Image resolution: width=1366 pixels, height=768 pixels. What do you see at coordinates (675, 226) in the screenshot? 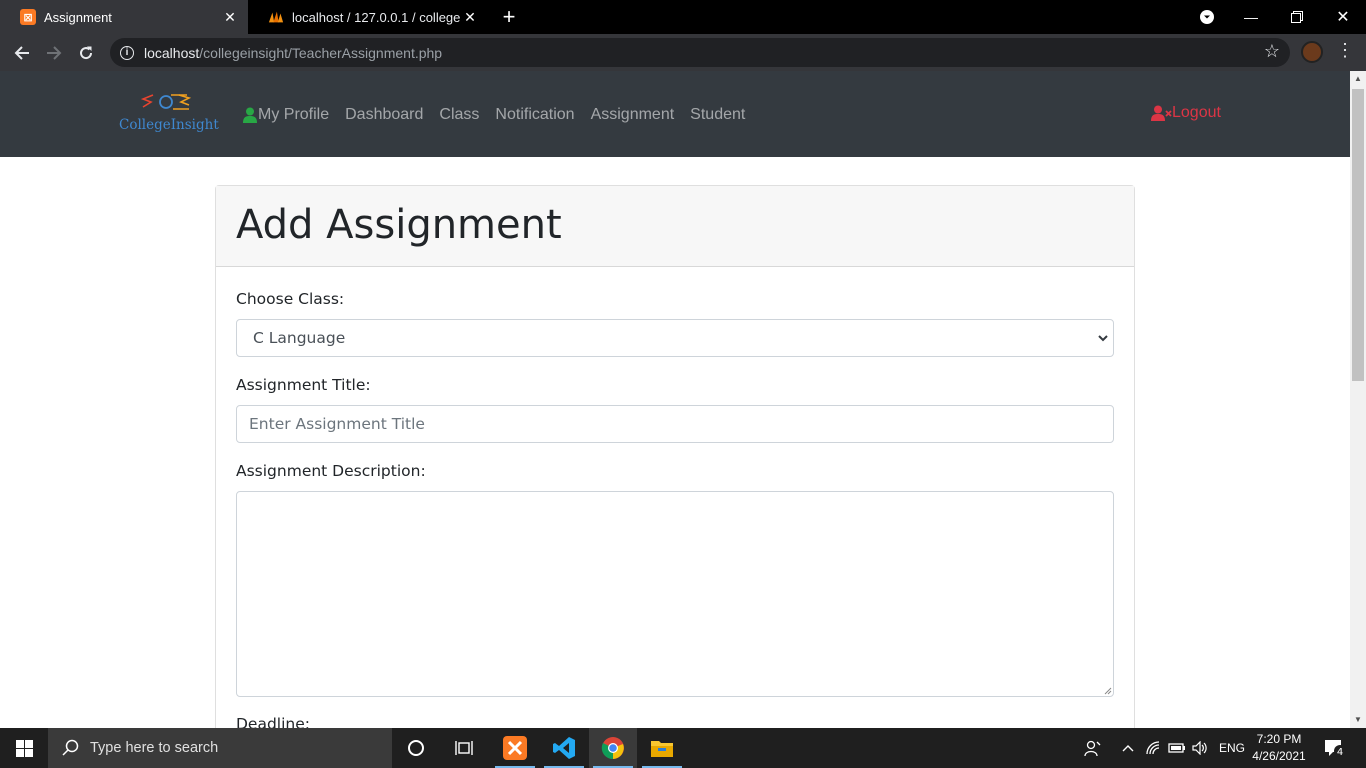
I see `card-header: Add Assignment` at bounding box center [675, 226].